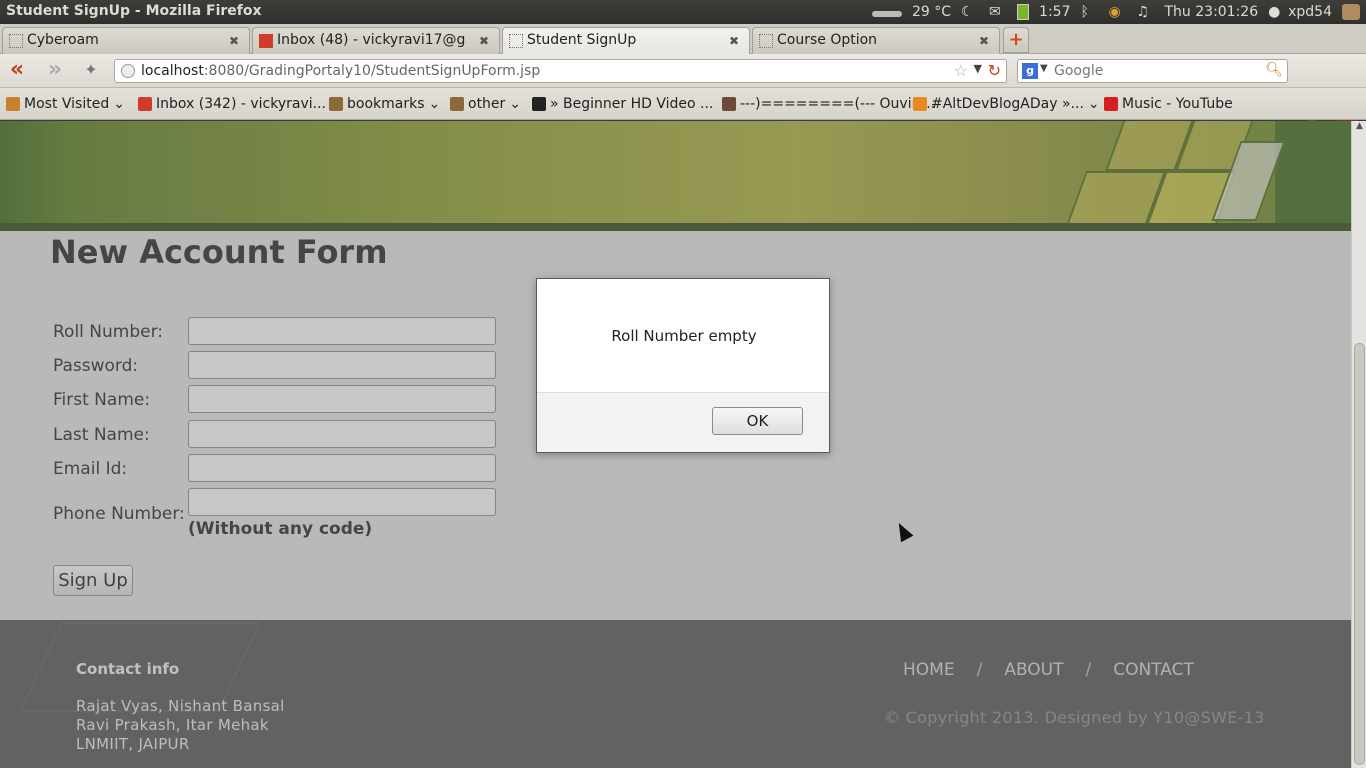  What do you see at coordinates (729, 104) in the screenshot?
I see `site-icon` at bounding box center [729, 104].